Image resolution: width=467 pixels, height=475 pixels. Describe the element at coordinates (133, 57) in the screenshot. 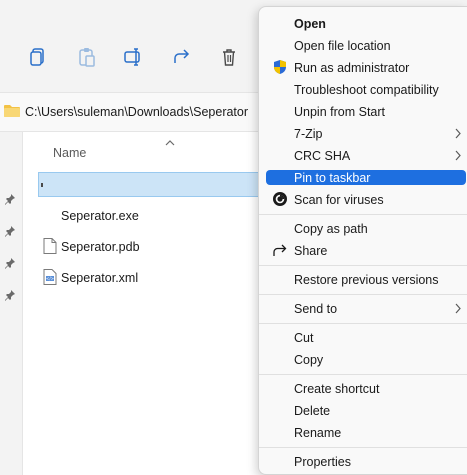

I see `rename-icon` at that location.